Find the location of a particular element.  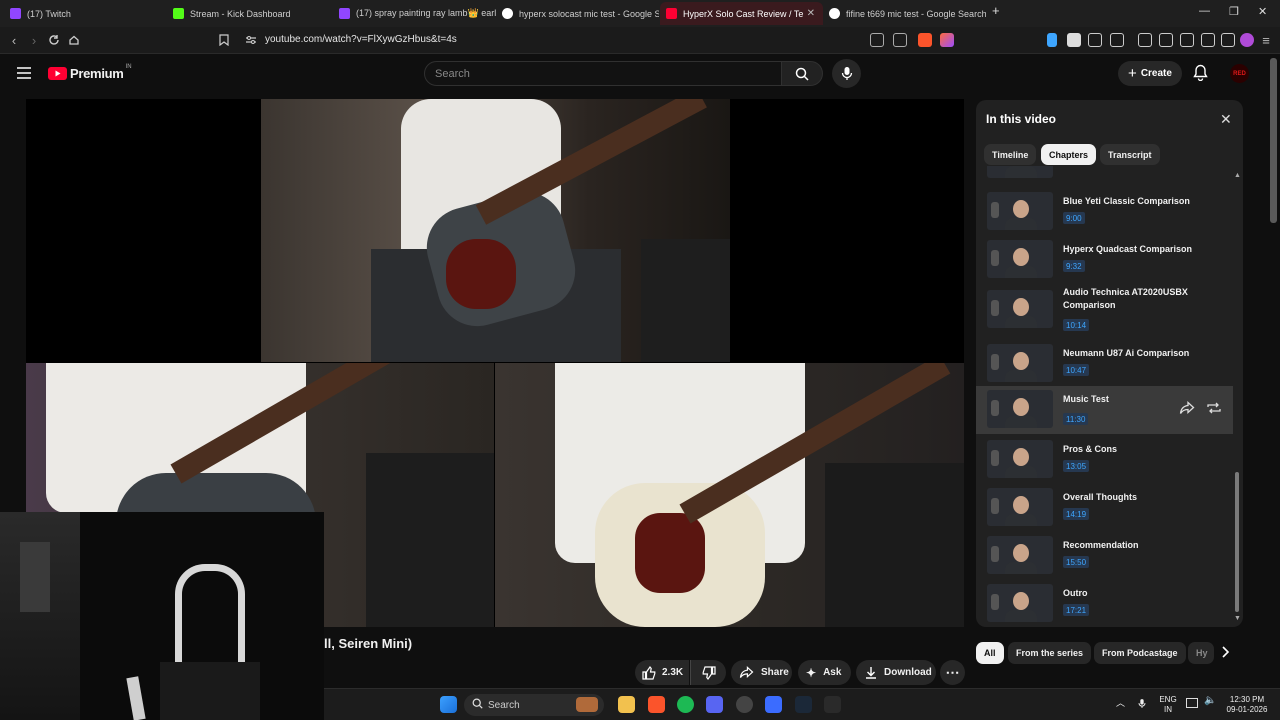

discord-icon is located at coordinates (714, 704).